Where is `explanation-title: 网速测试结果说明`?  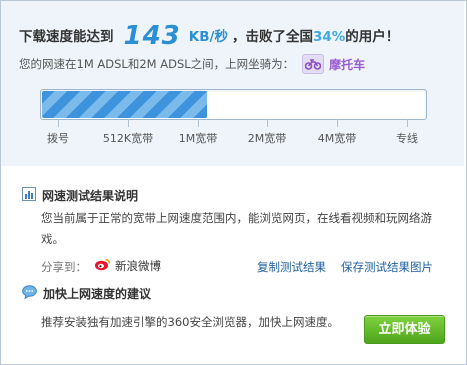 explanation-title: 网速测试结果说明 is located at coordinates (80, 195).